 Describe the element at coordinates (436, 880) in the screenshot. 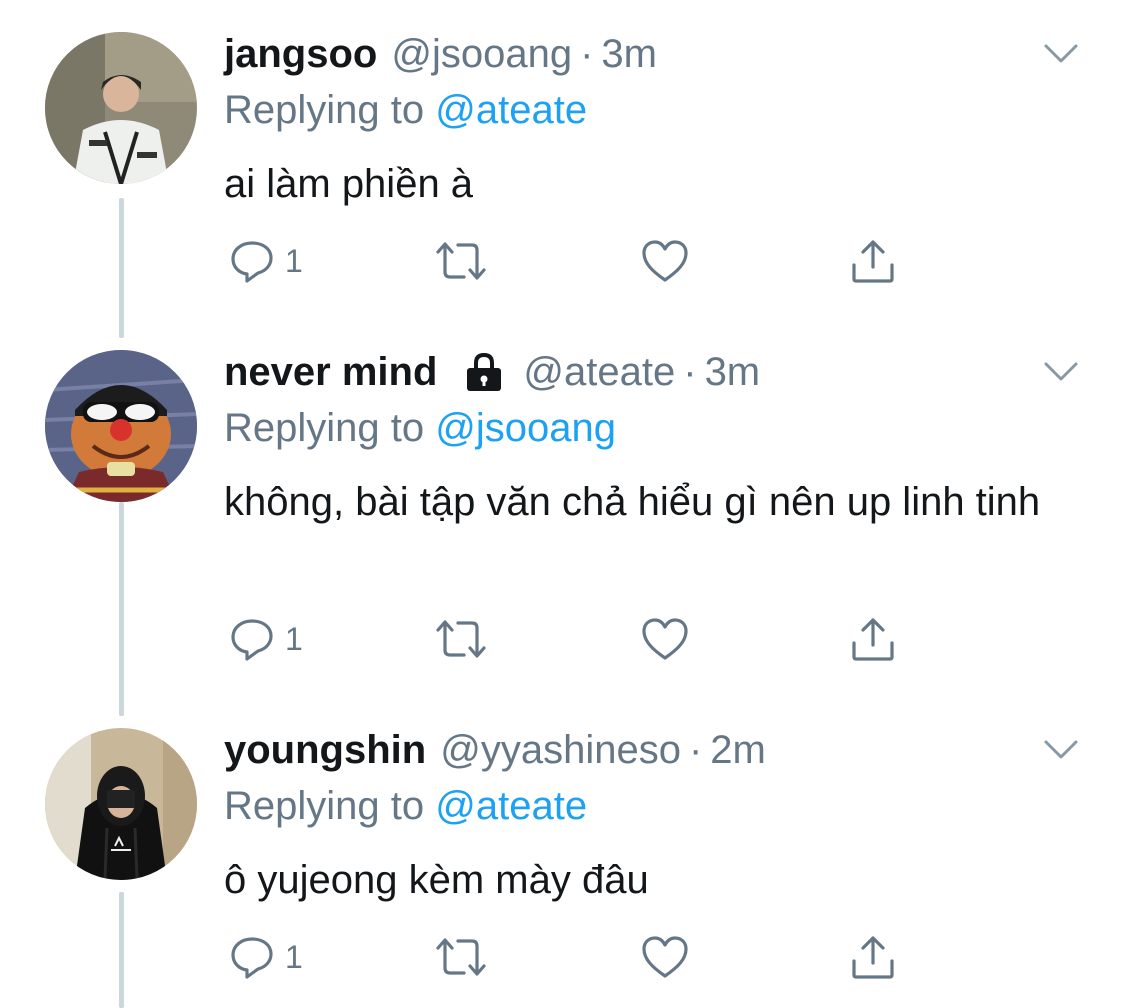

I see `tweet-text: ô yujeong kèm mày đâu` at that location.